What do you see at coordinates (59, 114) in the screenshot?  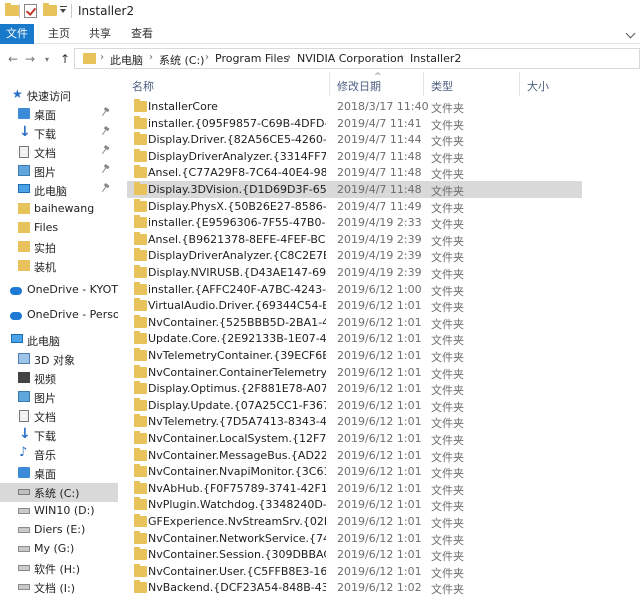 I see `sidebar-item-desktop: 桌面` at bounding box center [59, 114].